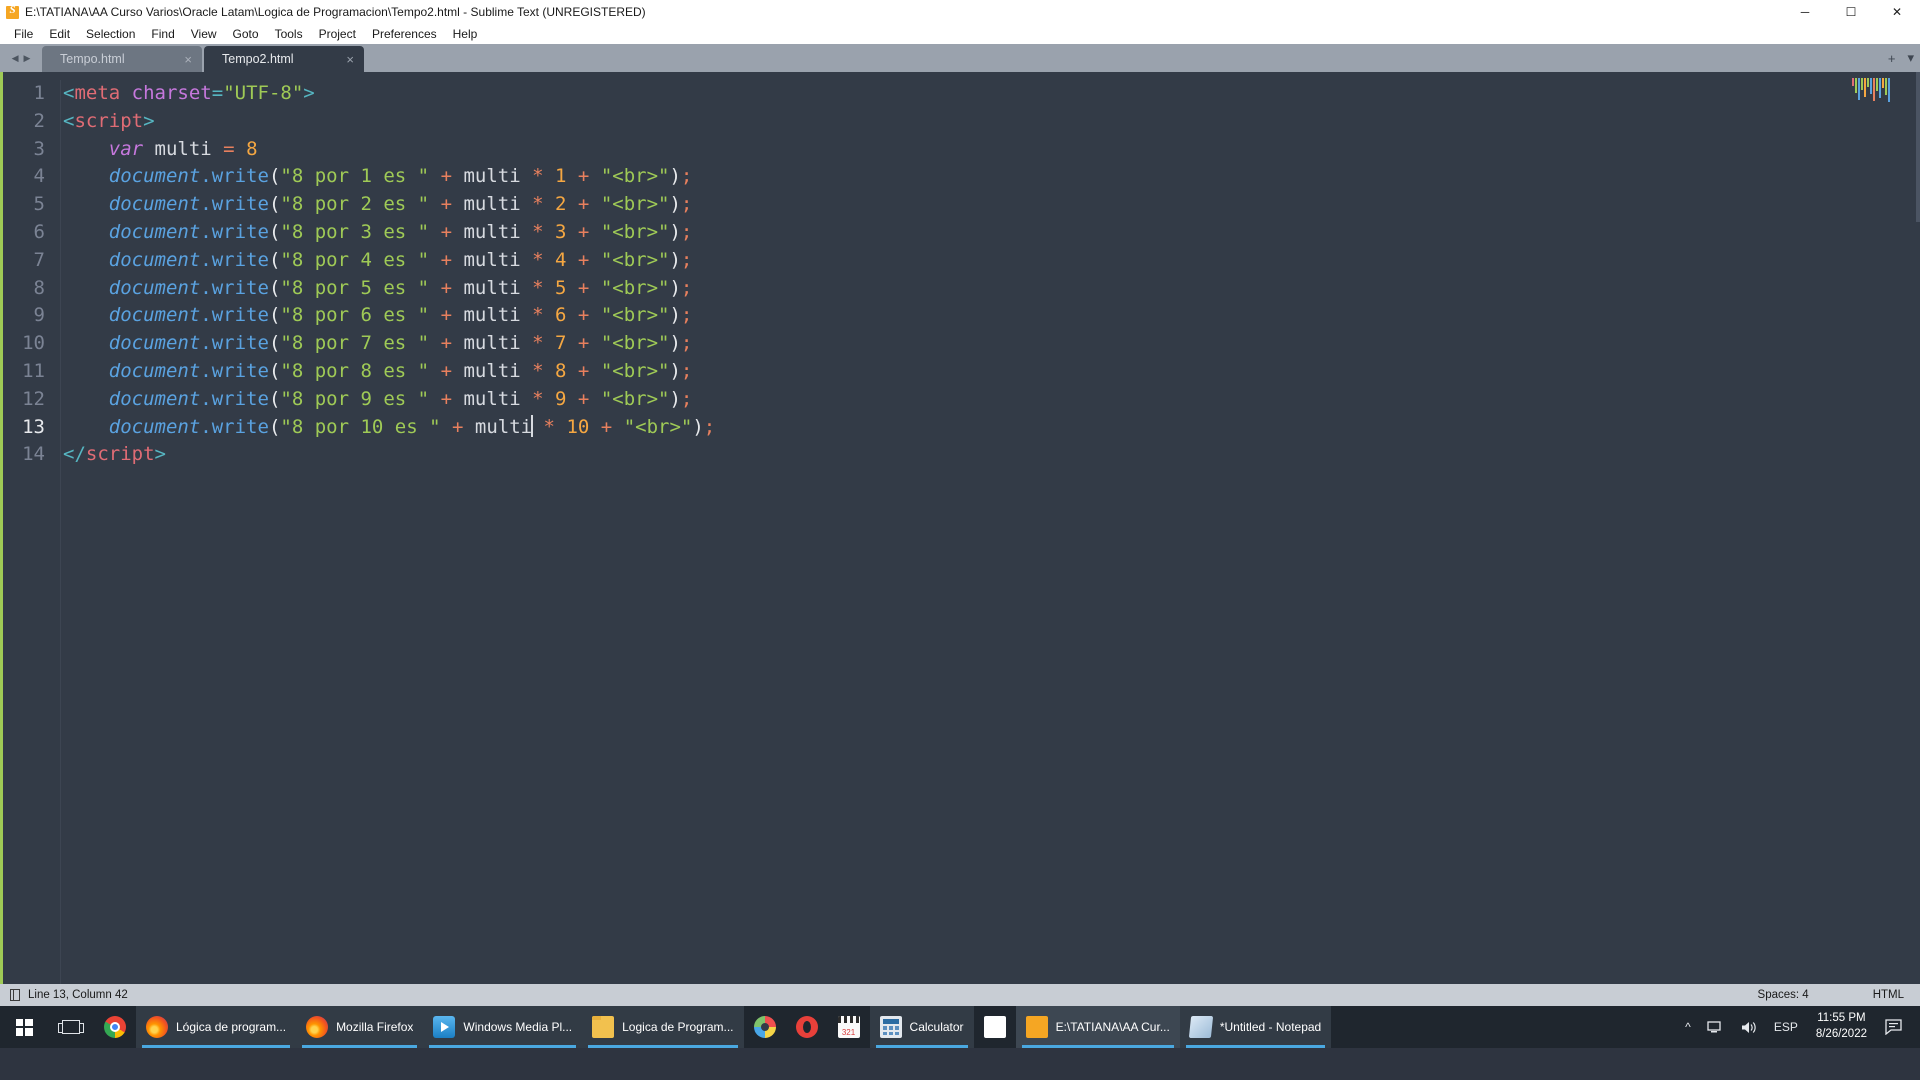 This screenshot has width=1920, height=1080. I want to click on network-icon, so click(1715, 1027).